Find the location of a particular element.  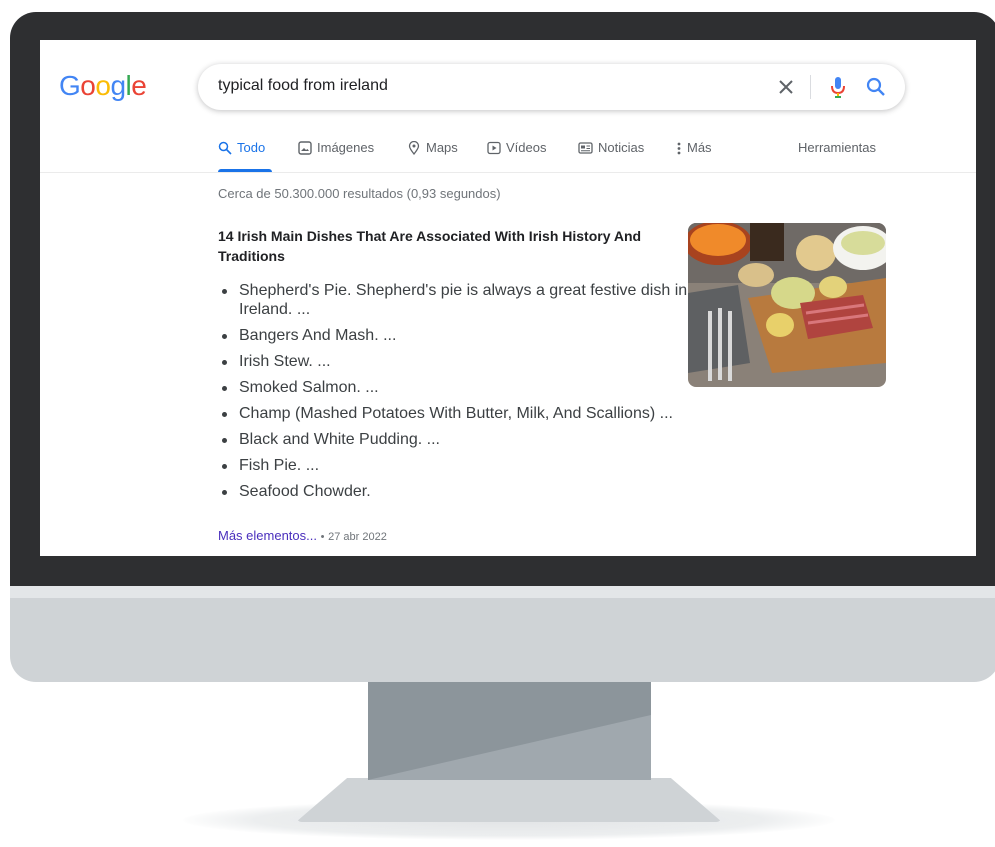

tab-noticias: Noticias is located at coordinates (611, 155).